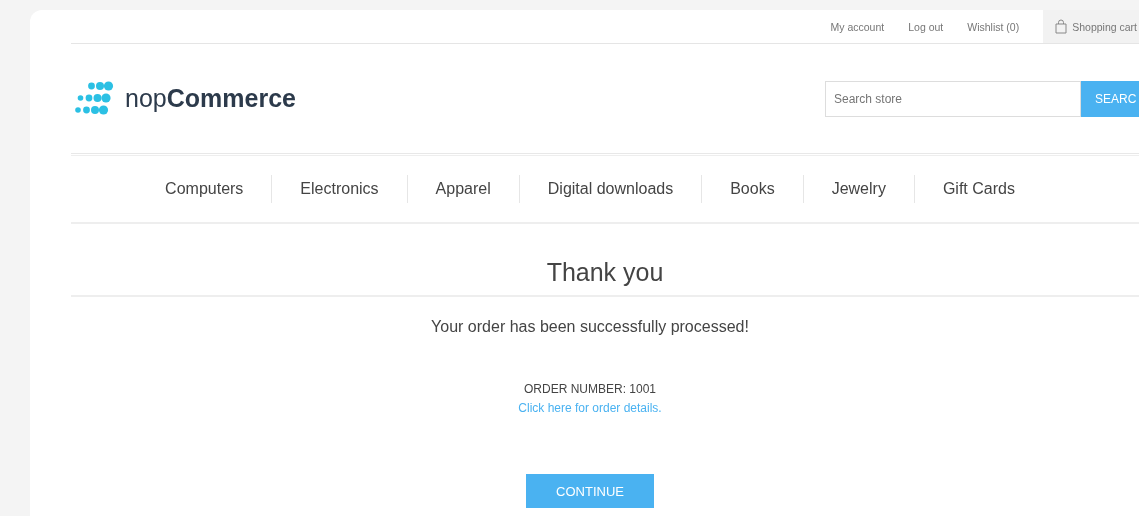  Describe the element at coordinates (858, 189) in the screenshot. I see `menu-item: Jewelry` at that location.